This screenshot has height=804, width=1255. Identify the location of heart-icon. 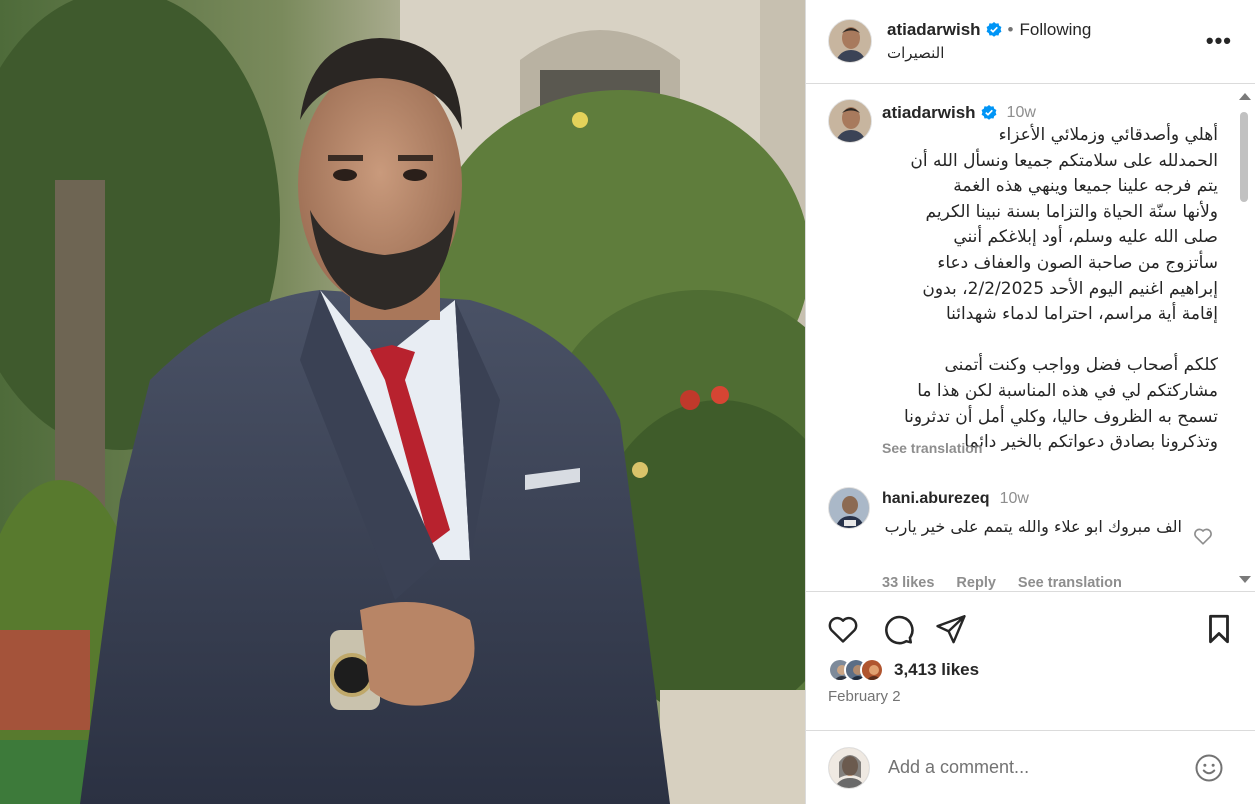
(843, 629).